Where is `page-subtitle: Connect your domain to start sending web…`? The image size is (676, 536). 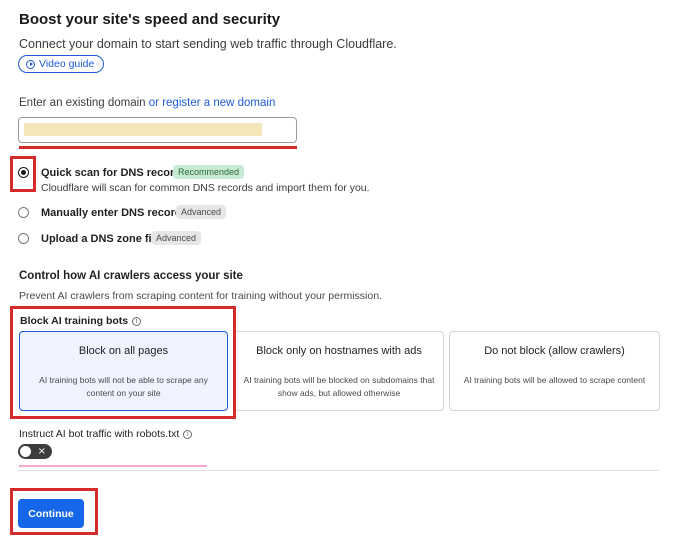
page-subtitle: Connect your domain to start sending web… is located at coordinates (208, 44).